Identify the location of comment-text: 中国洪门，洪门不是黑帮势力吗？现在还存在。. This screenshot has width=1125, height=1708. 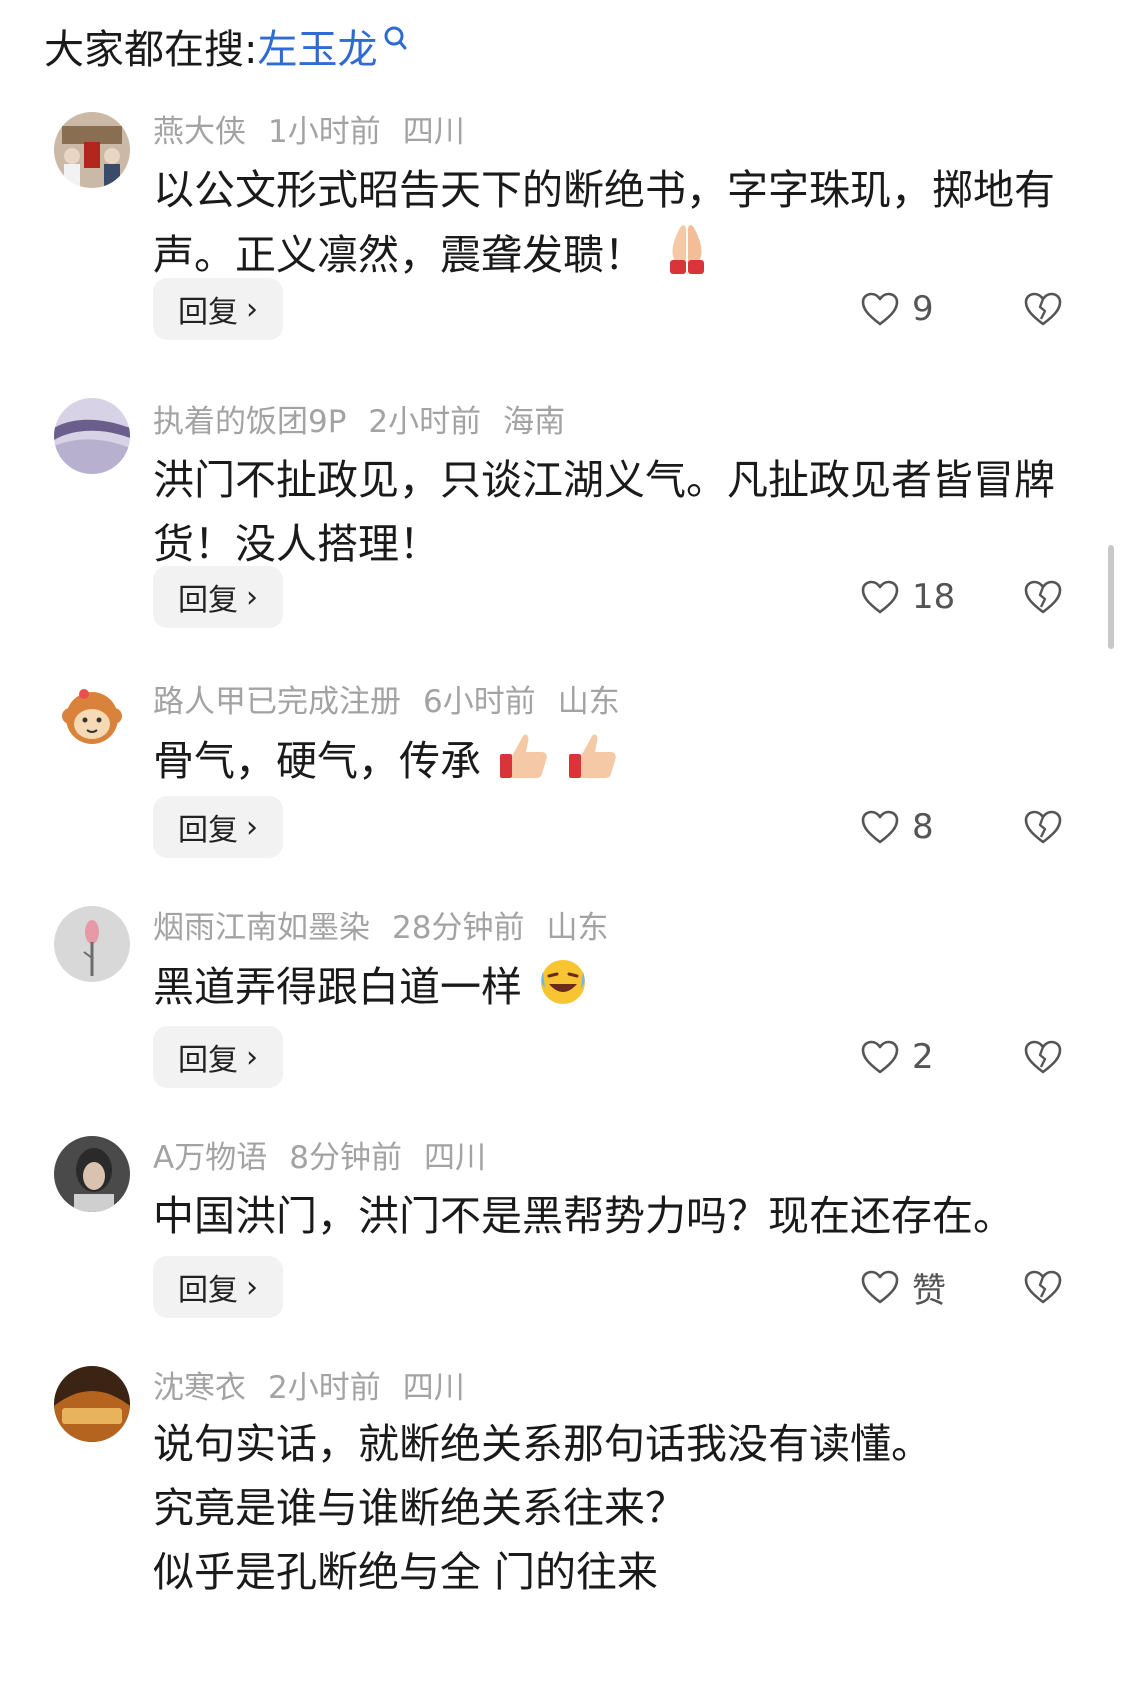
(618, 1216).